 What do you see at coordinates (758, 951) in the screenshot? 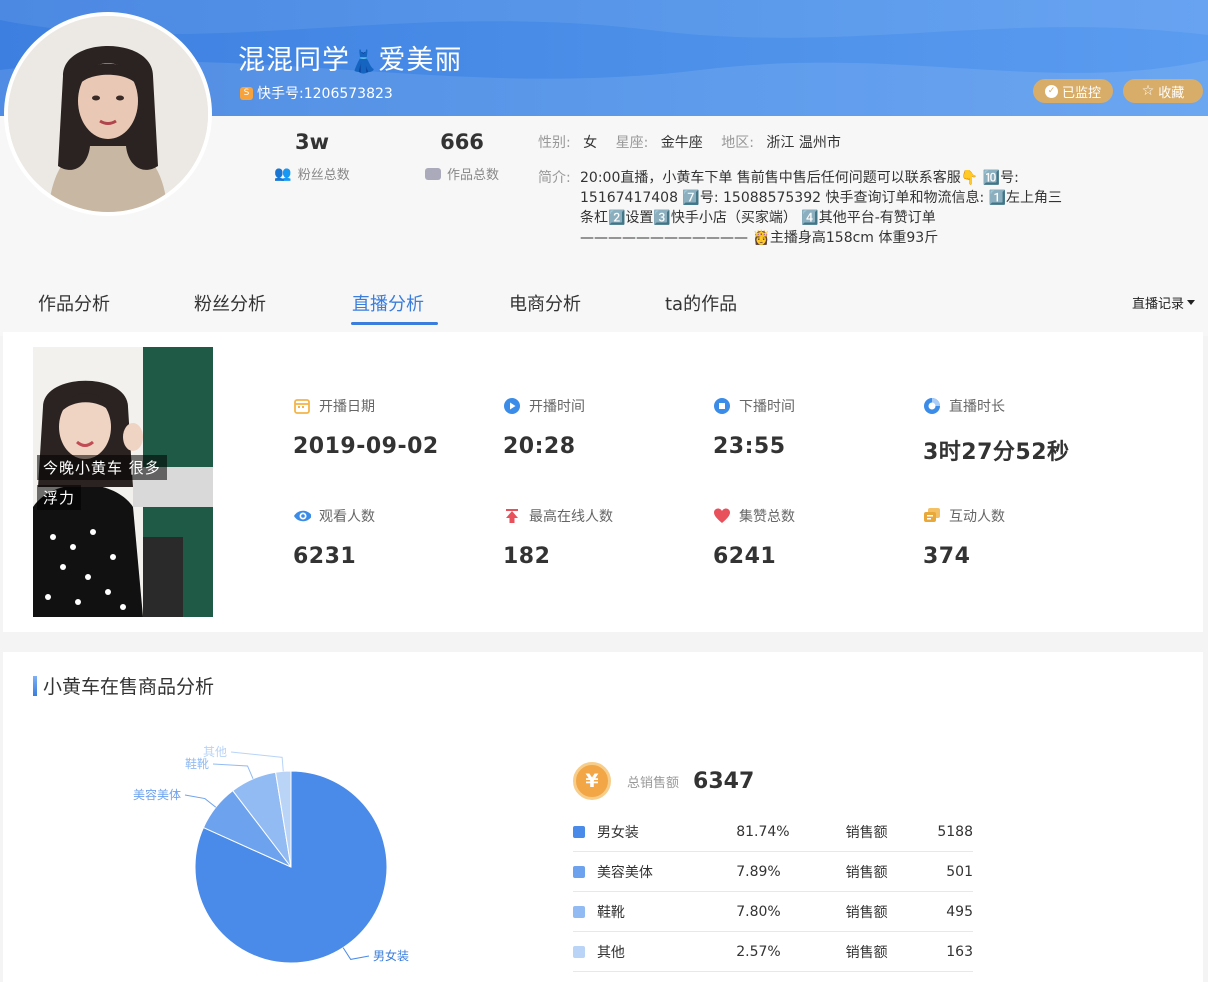
I see `goods-percent: 2.57%` at bounding box center [758, 951].